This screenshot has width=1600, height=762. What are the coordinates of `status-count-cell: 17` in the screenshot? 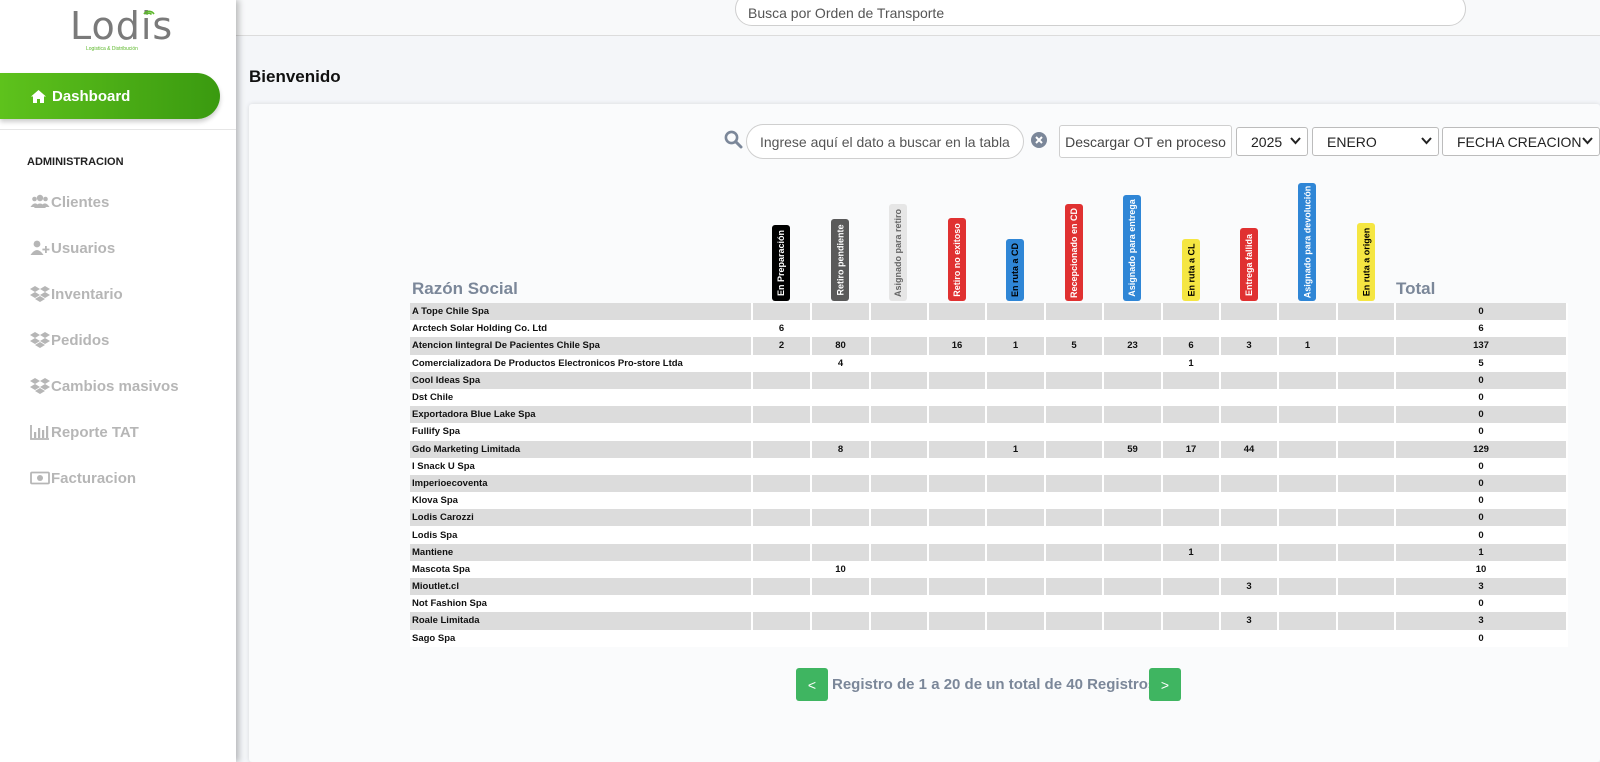 It's located at (1191, 449).